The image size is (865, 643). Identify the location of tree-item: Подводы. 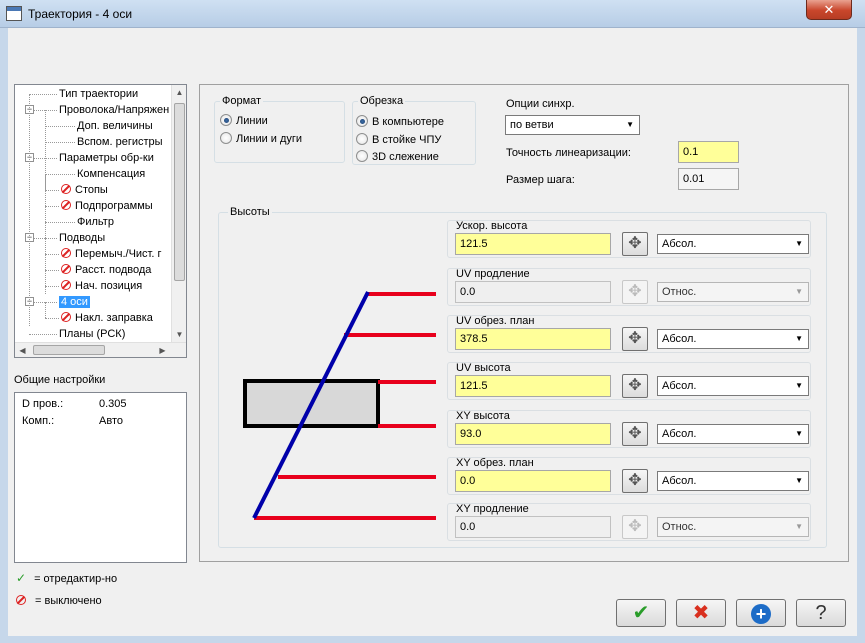
(82, 238).